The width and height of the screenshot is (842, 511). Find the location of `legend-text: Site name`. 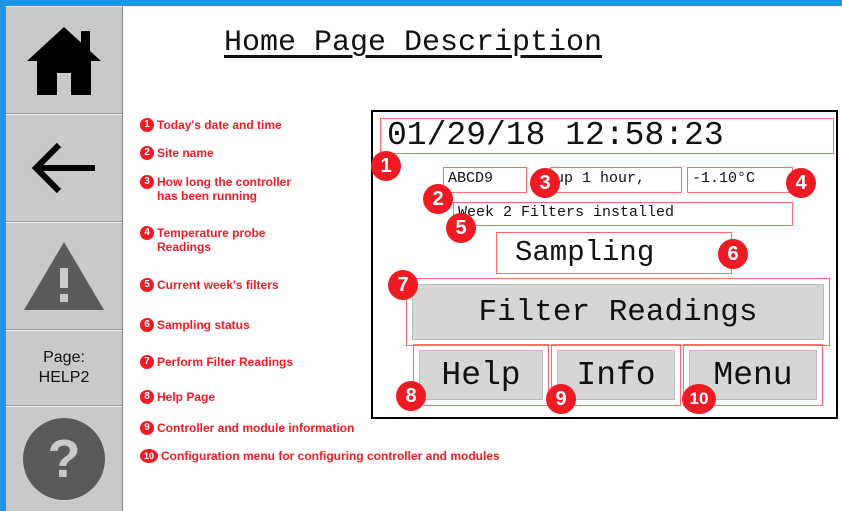

legend-text: Site name is located at coordinates (185, 153).